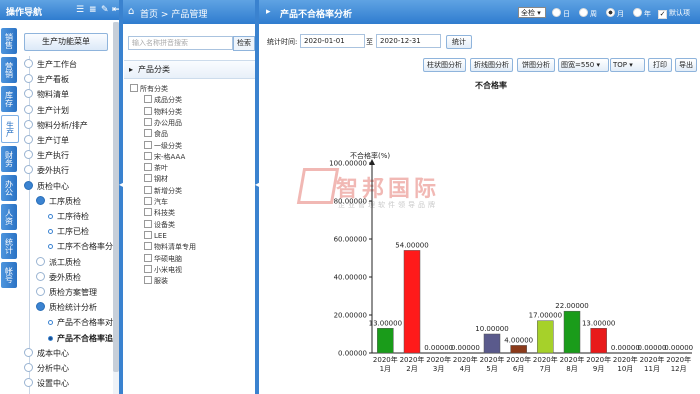 The width and height of the screenshot is (700, 394). I want to click on nav-item: 分析中心, so click(46, 368).